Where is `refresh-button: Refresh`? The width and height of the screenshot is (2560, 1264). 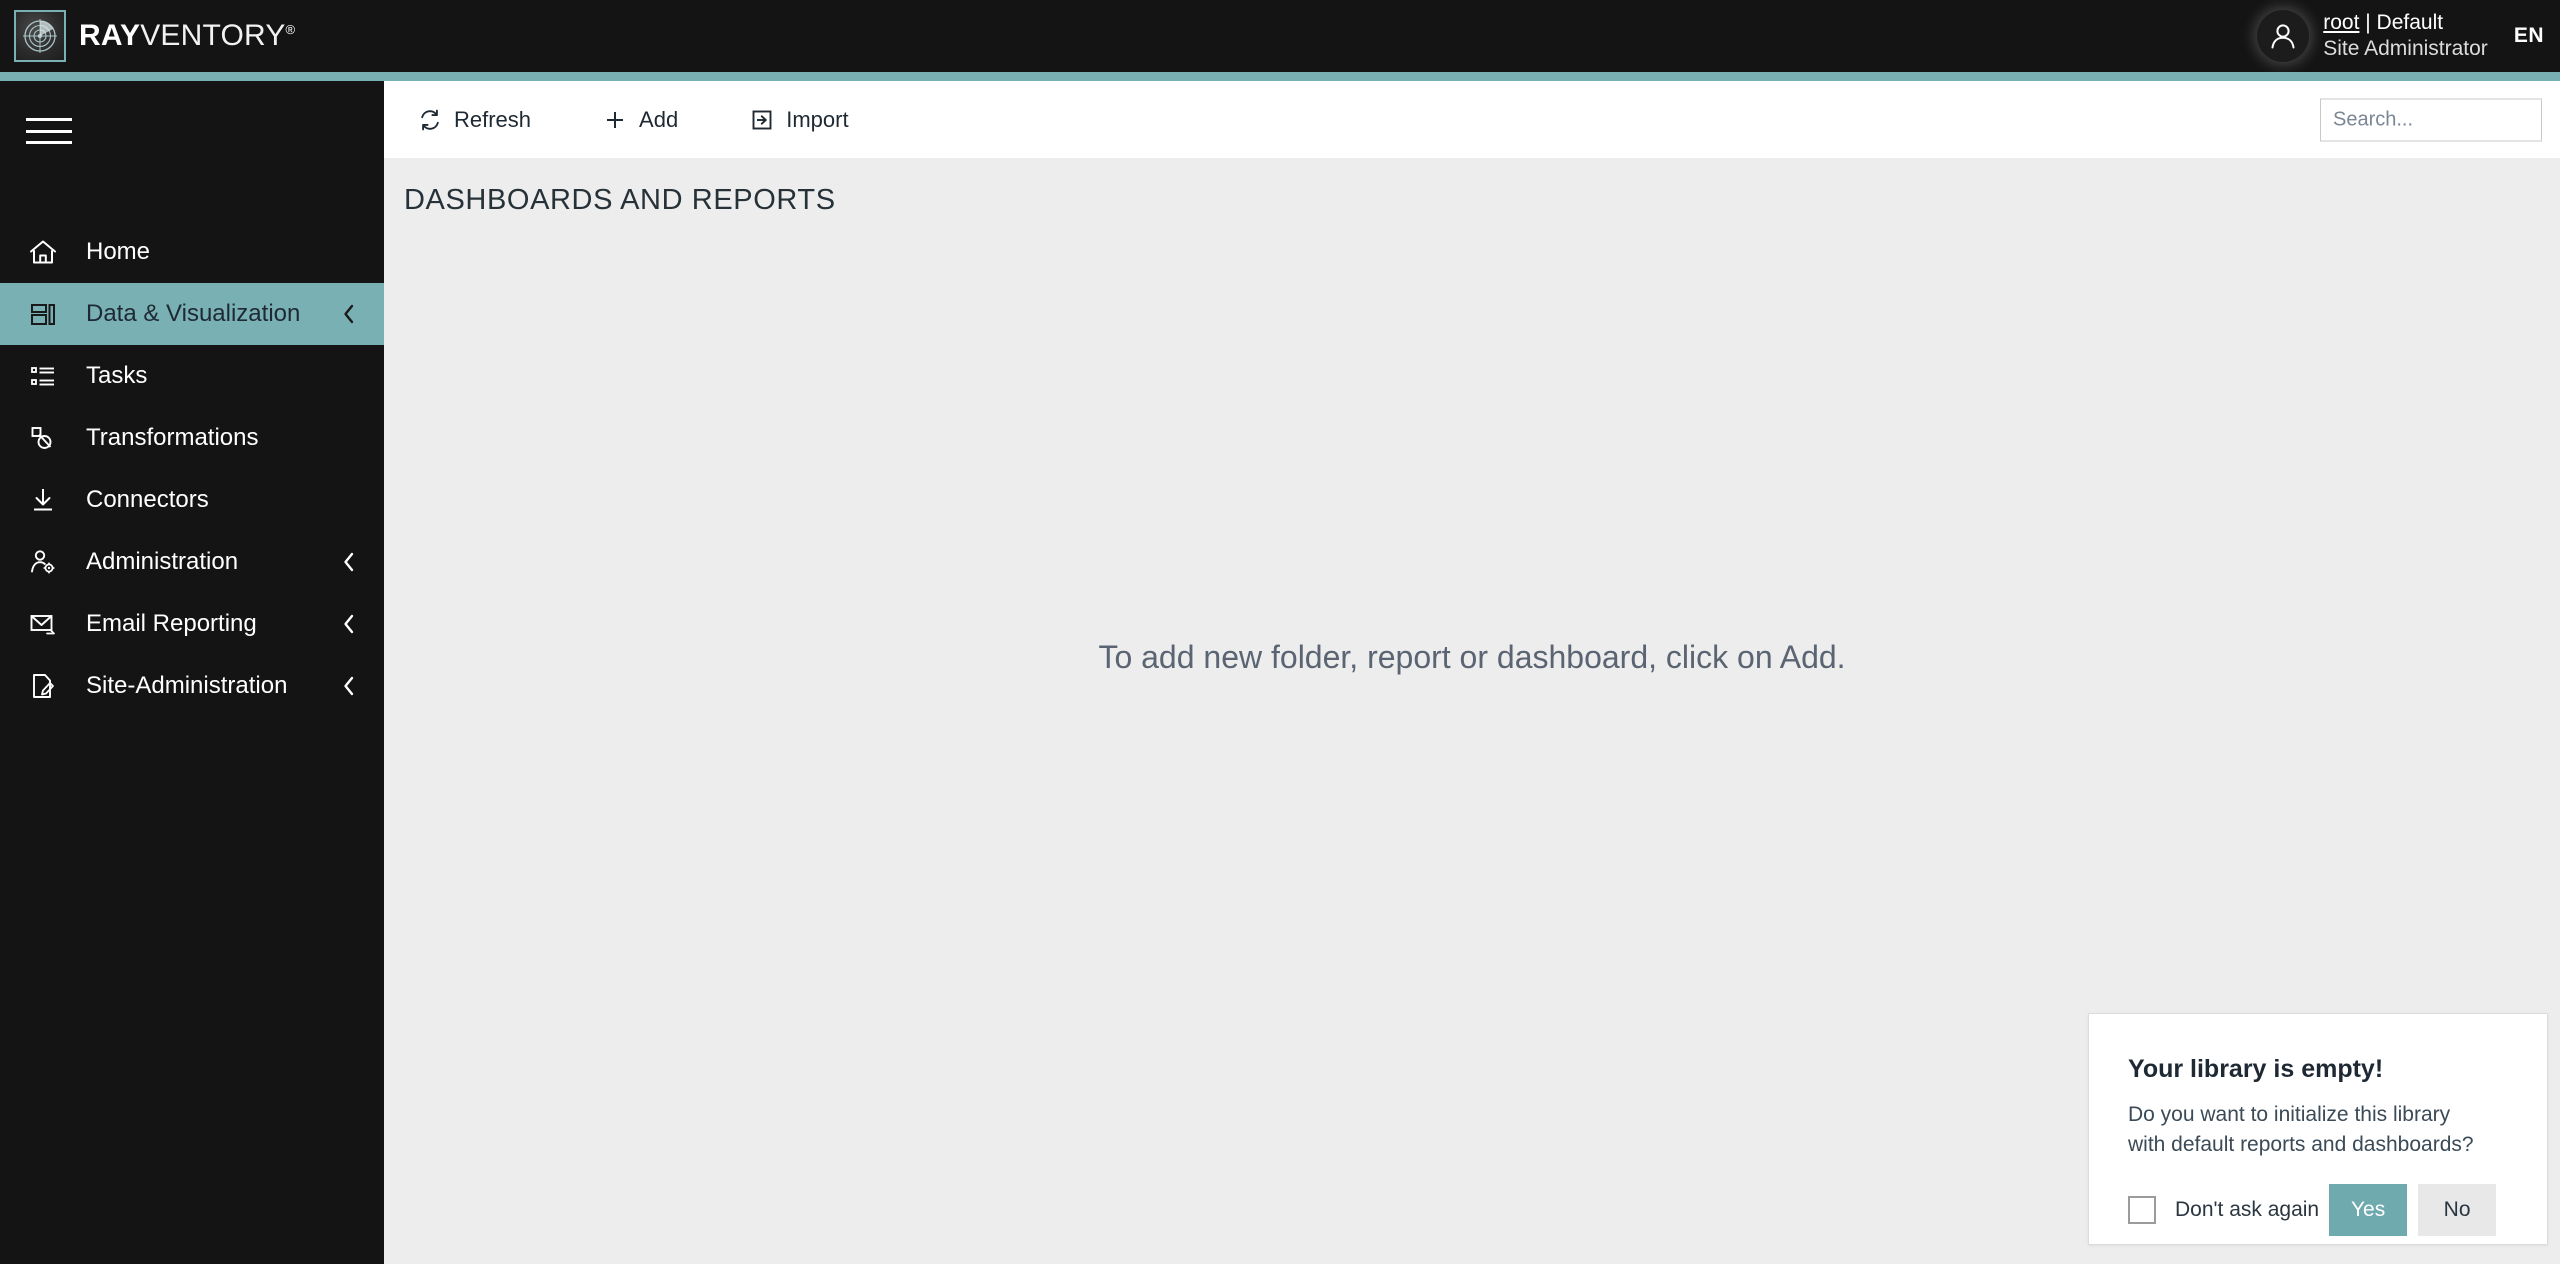
refresh-button: Refresh is located at coordinates (474, 119).